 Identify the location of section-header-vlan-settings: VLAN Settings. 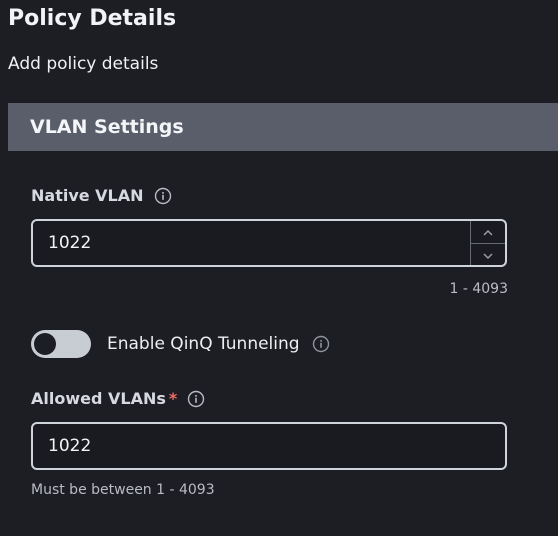
(283, 127).